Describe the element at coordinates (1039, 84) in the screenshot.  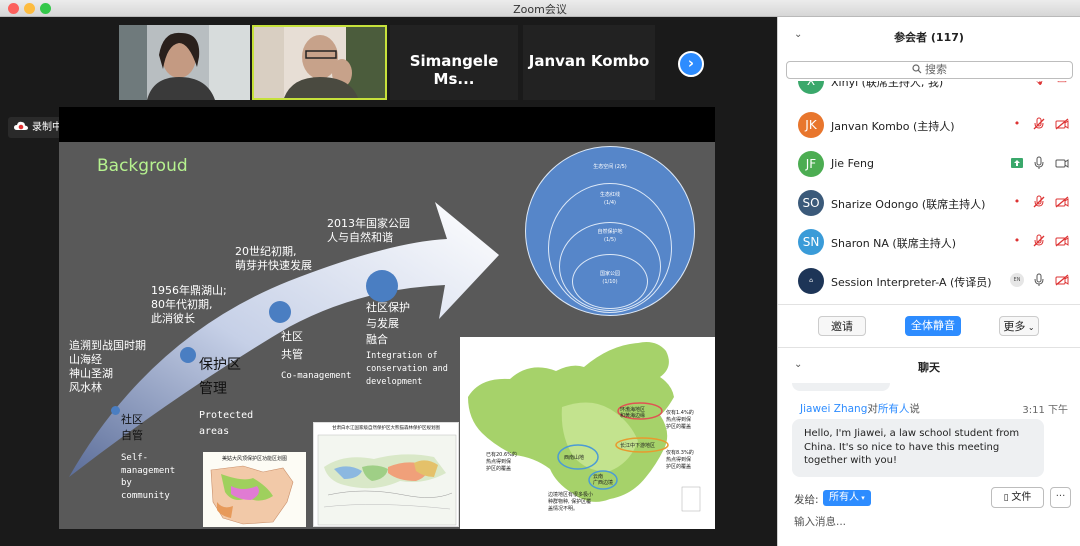
I see `mic-muted-icon: 🎙` at that location.